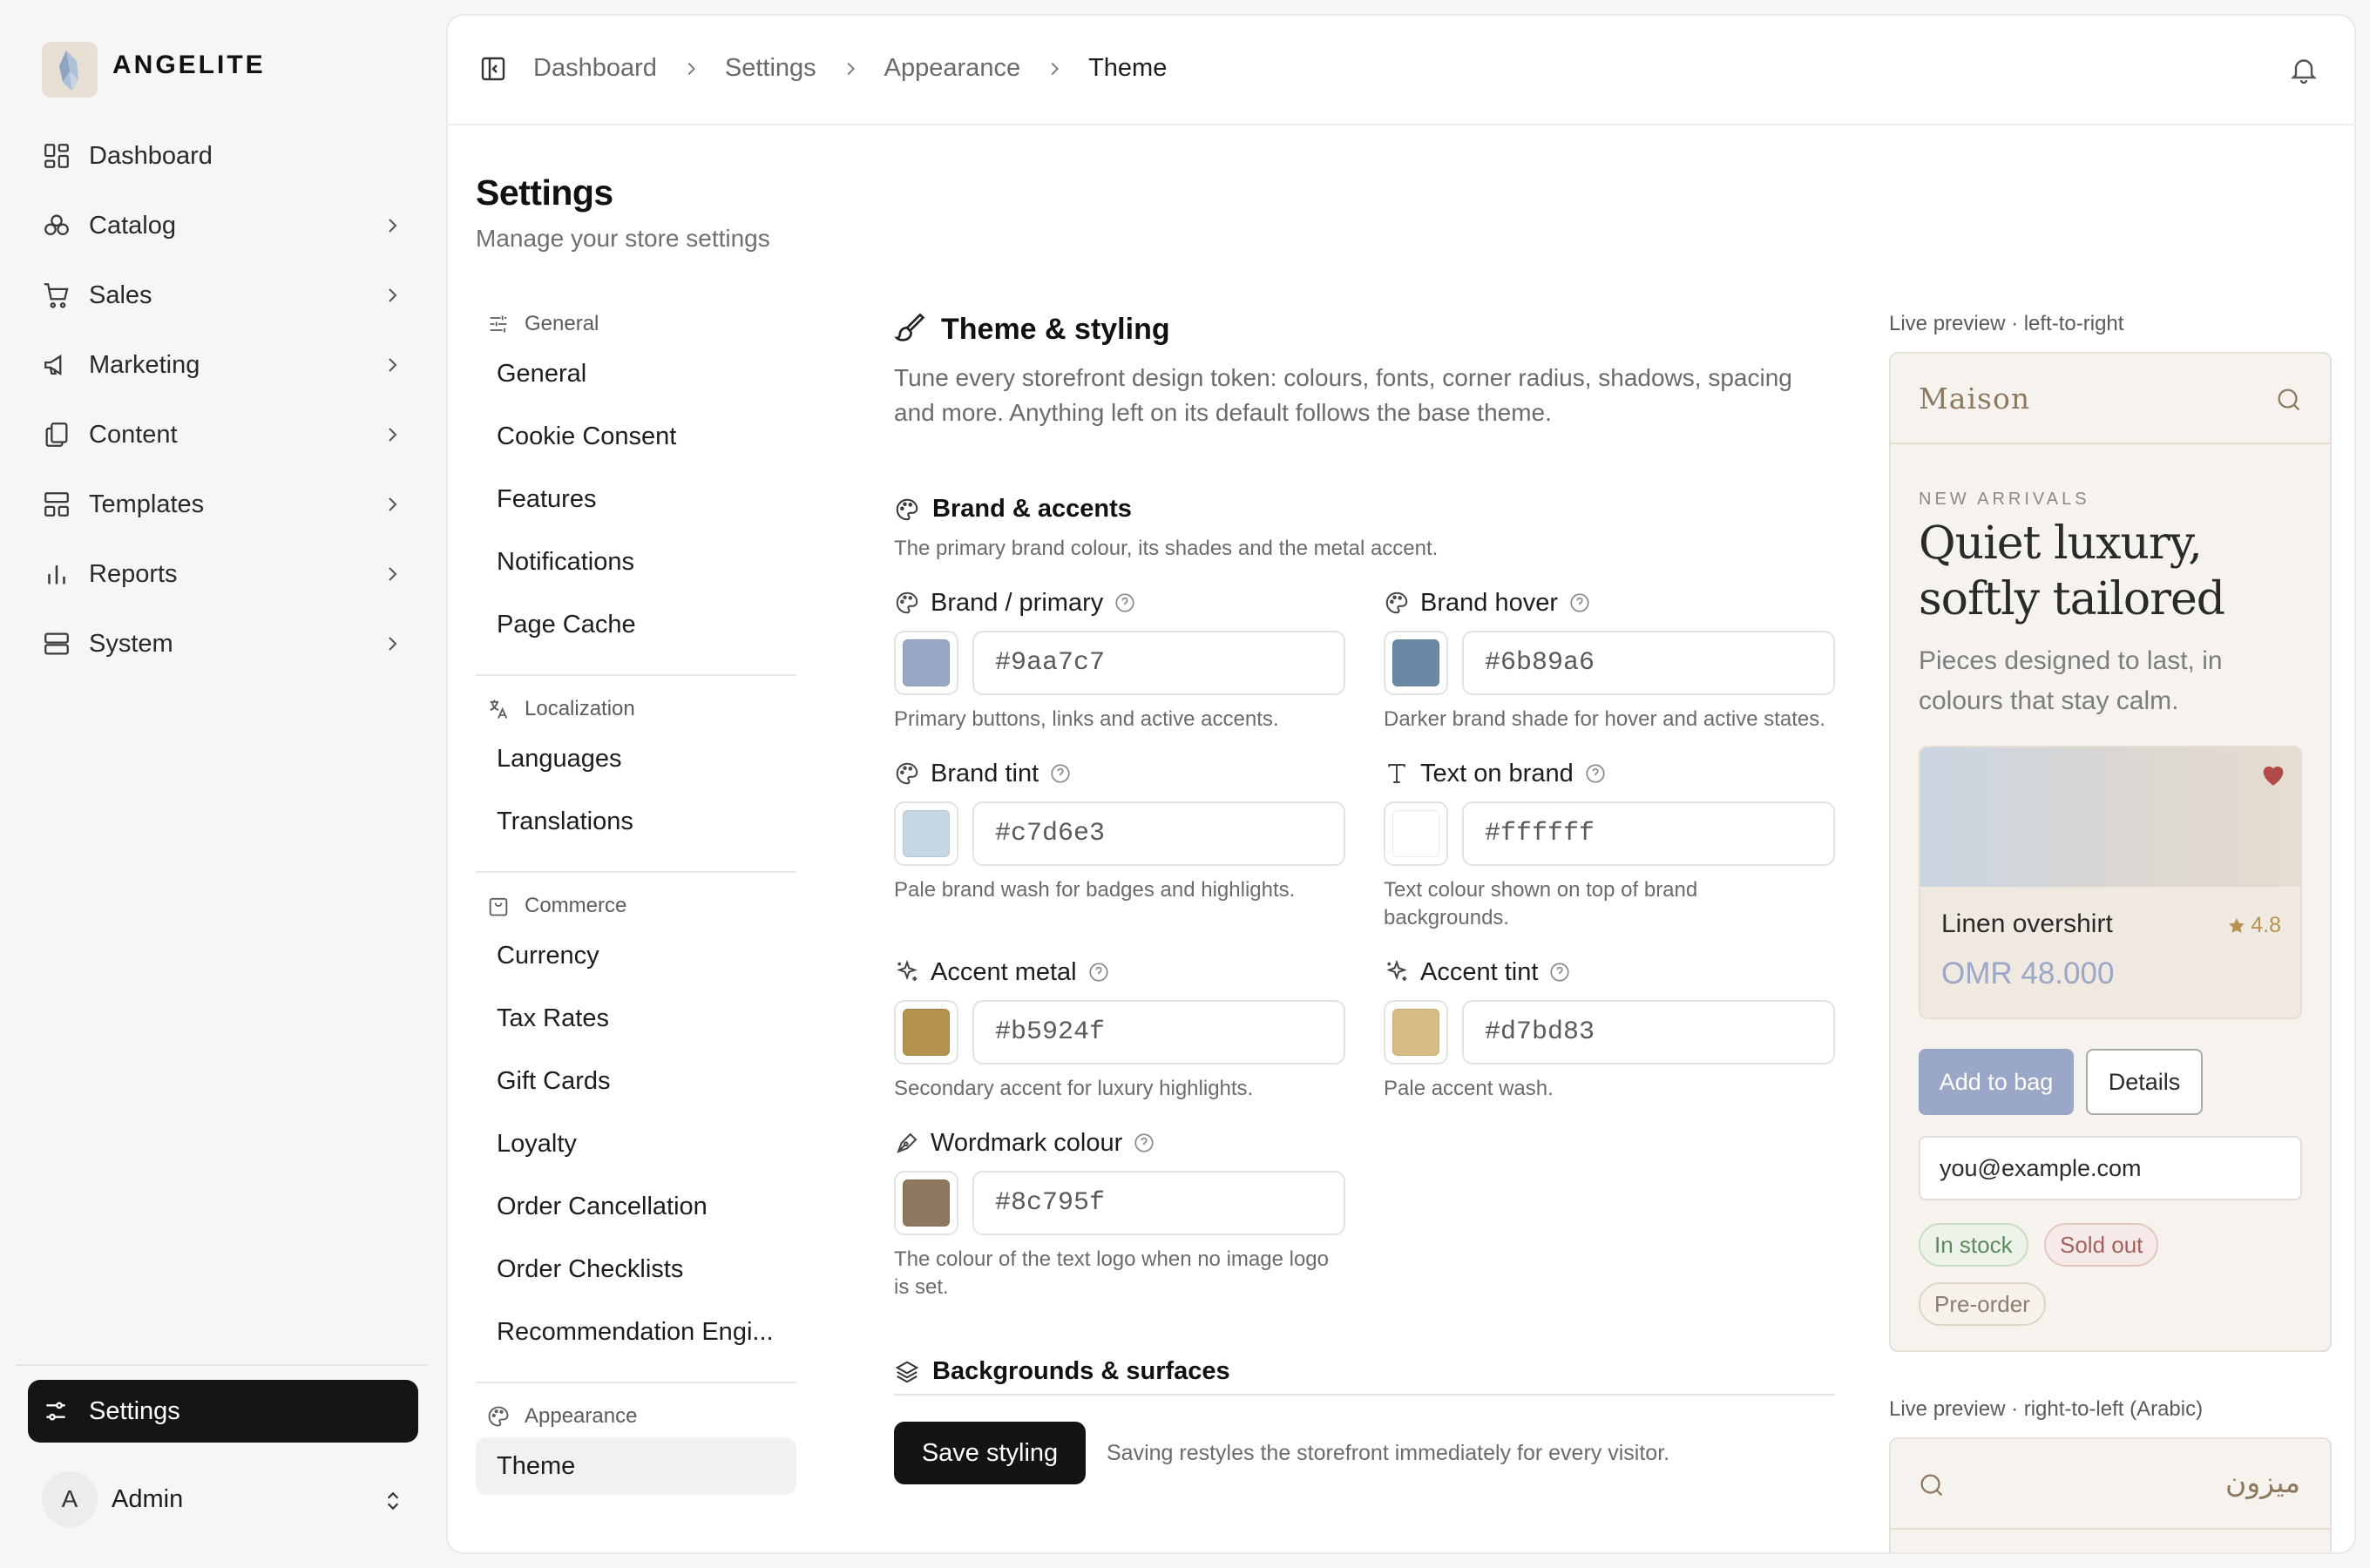 This screenshot has height=1568, width=2370. I want to click on sidebar-item-content: Content, so click(223, 434).